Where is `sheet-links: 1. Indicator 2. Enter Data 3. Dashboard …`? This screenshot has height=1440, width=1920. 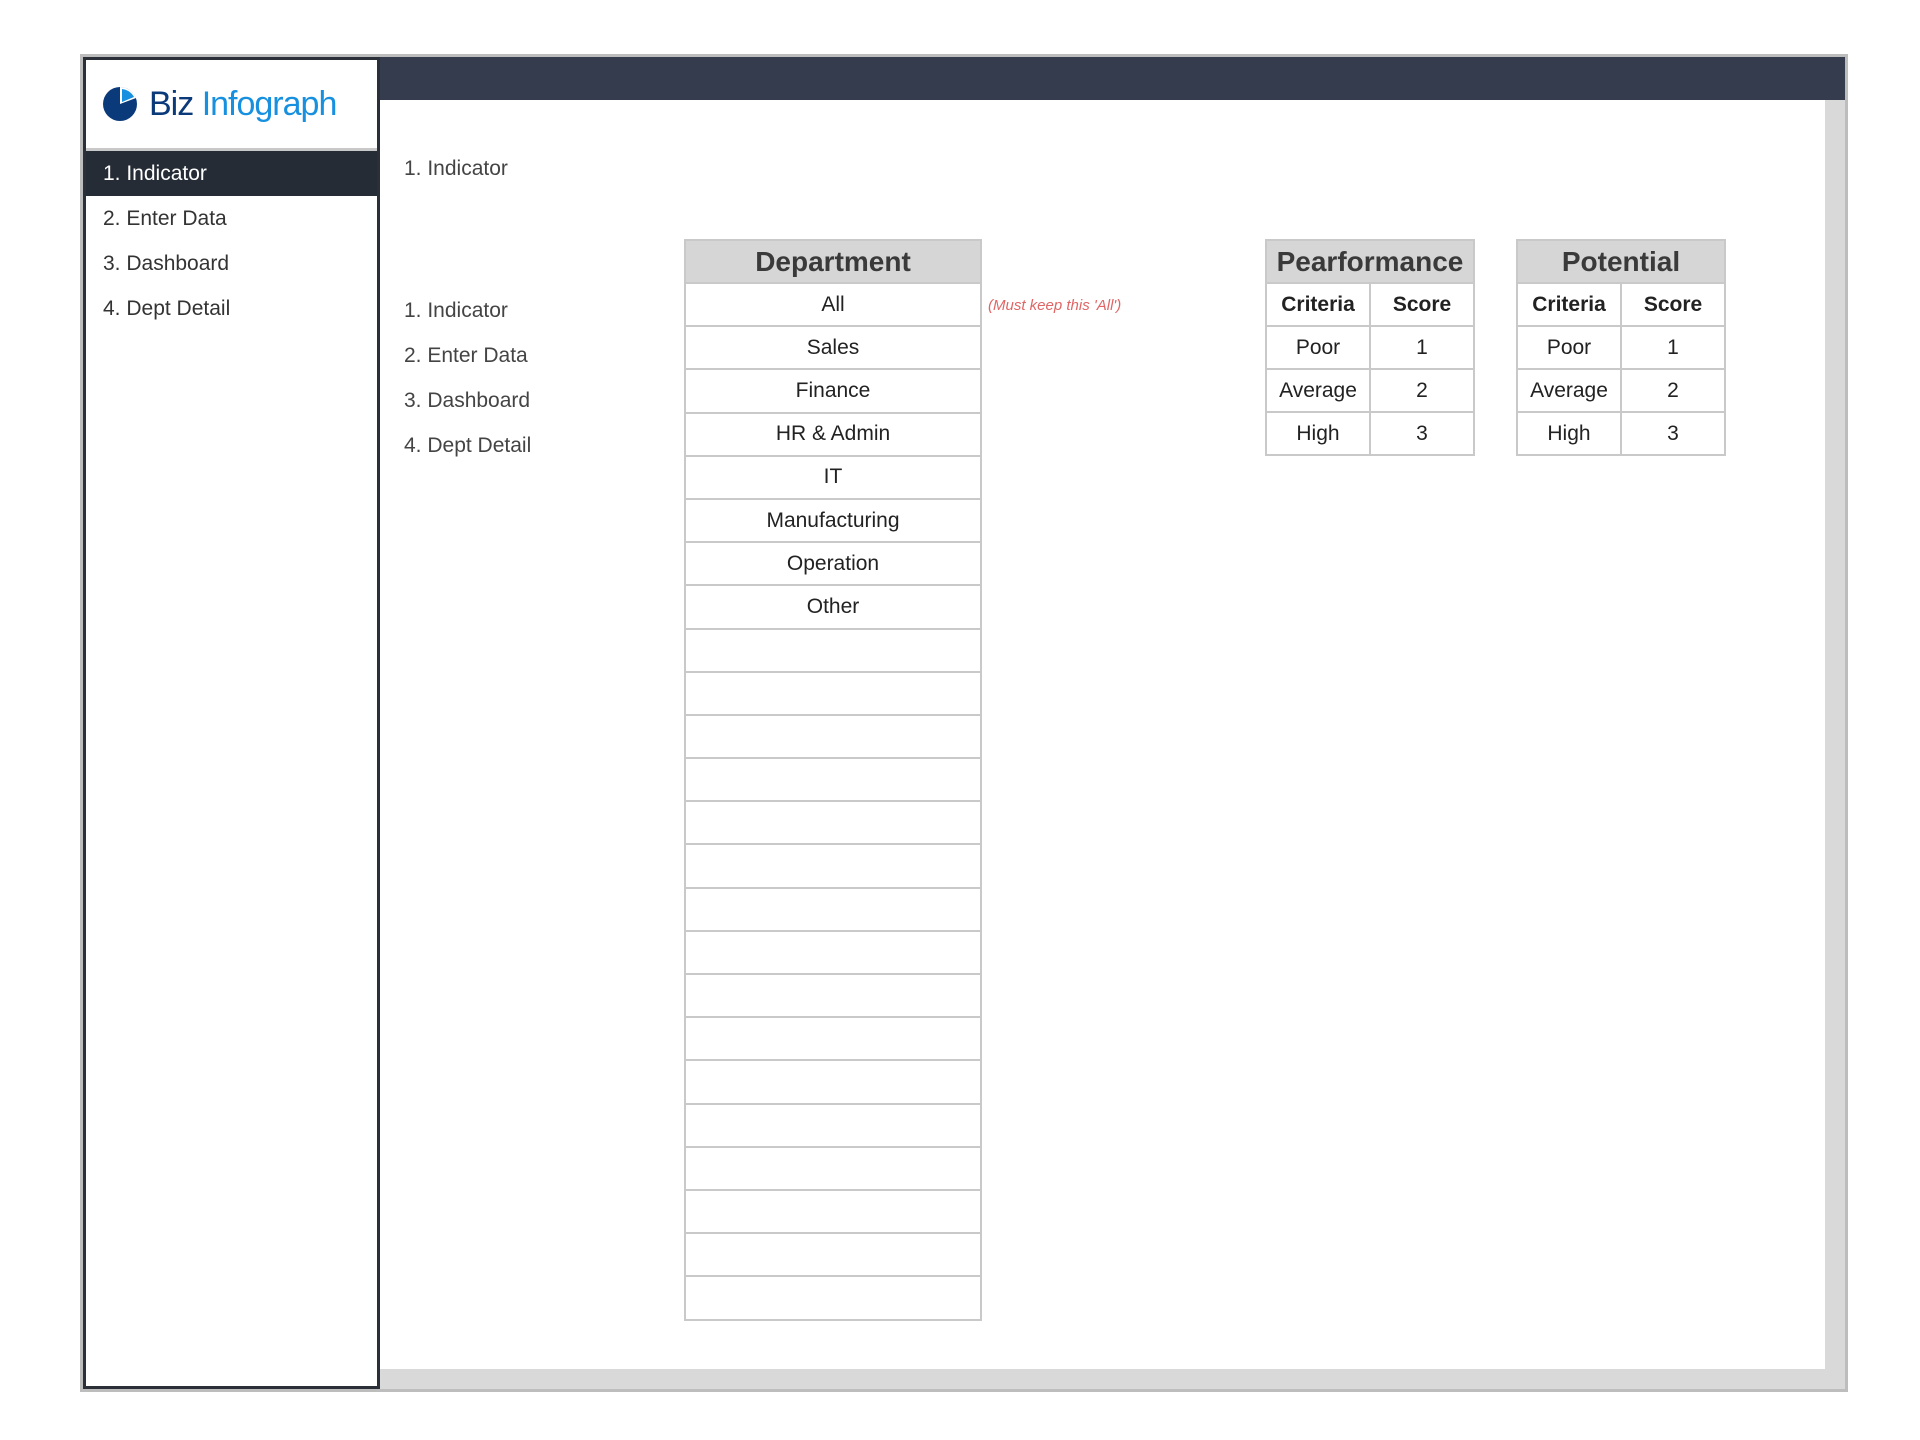
sheet-links: 1. Indicator 2. Enter Data 3. Dashboard … is located at coordinates (467, 378).